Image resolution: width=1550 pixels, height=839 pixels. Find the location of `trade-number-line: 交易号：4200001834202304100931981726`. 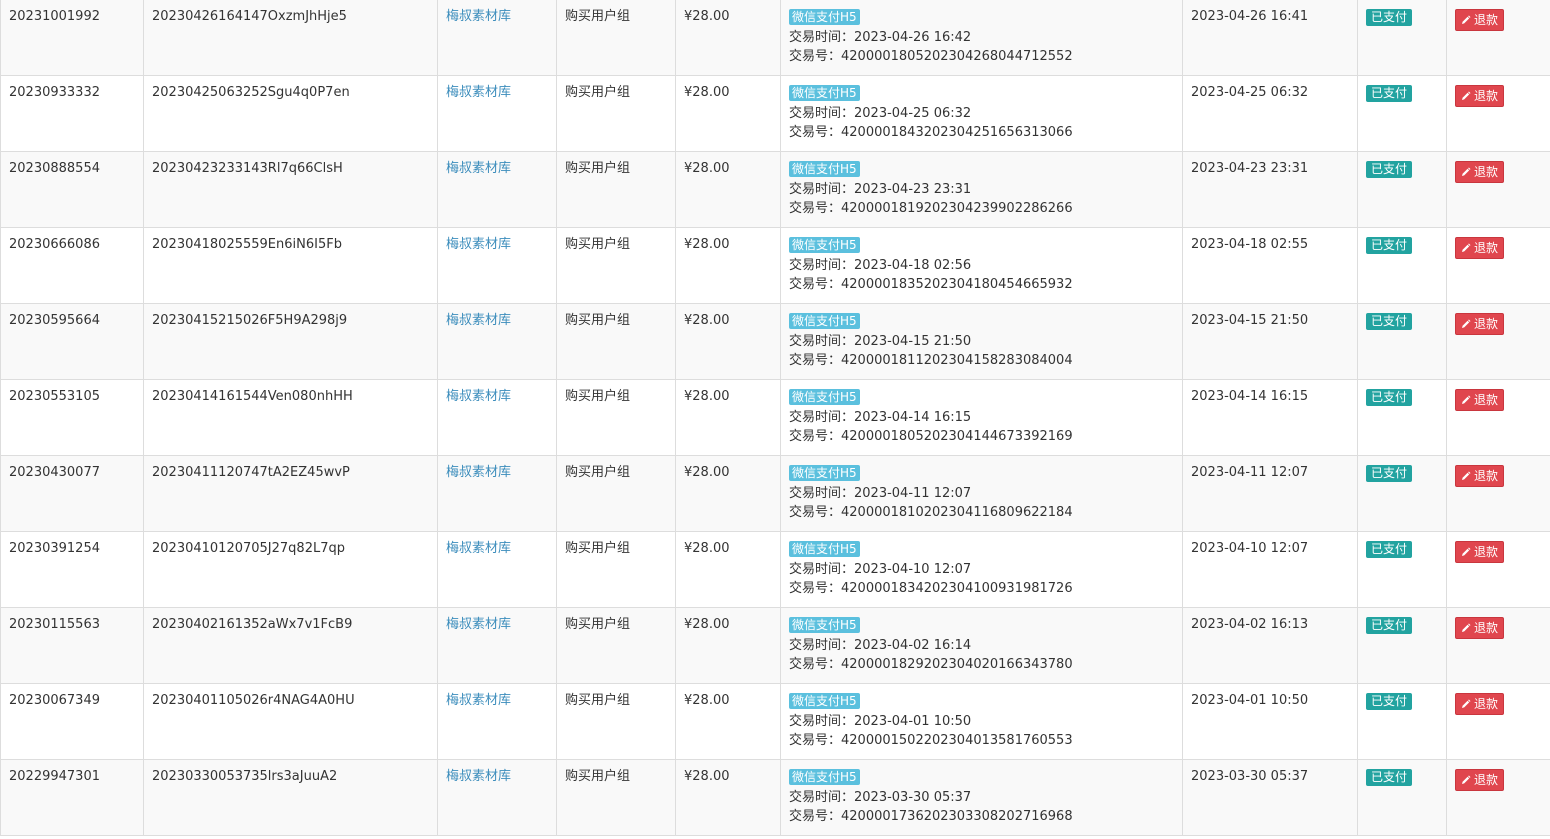

trade-number-line: 交易号：4200001834202304100931981726 is located at coordinates (981, 589).